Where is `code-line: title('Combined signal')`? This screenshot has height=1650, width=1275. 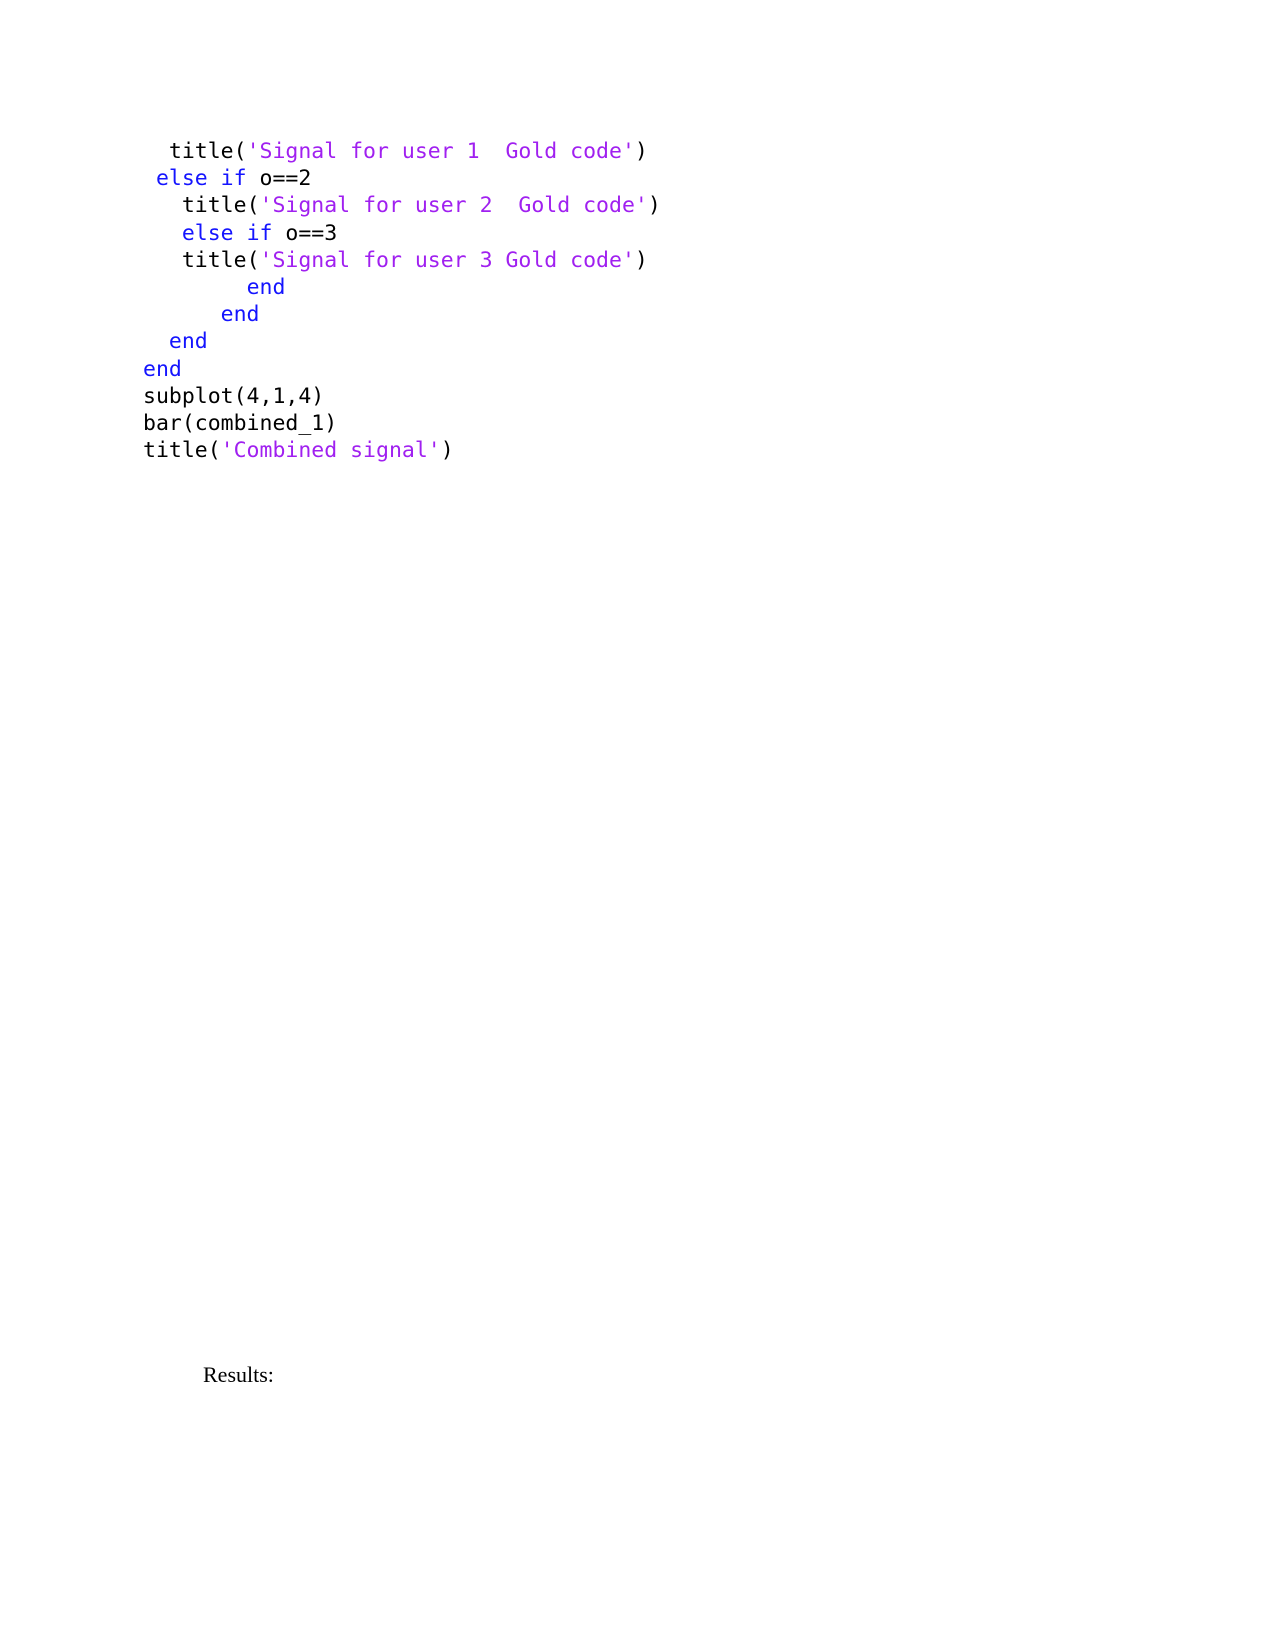 code-line: title('Combined signal') is located at coordinates (402, 450).